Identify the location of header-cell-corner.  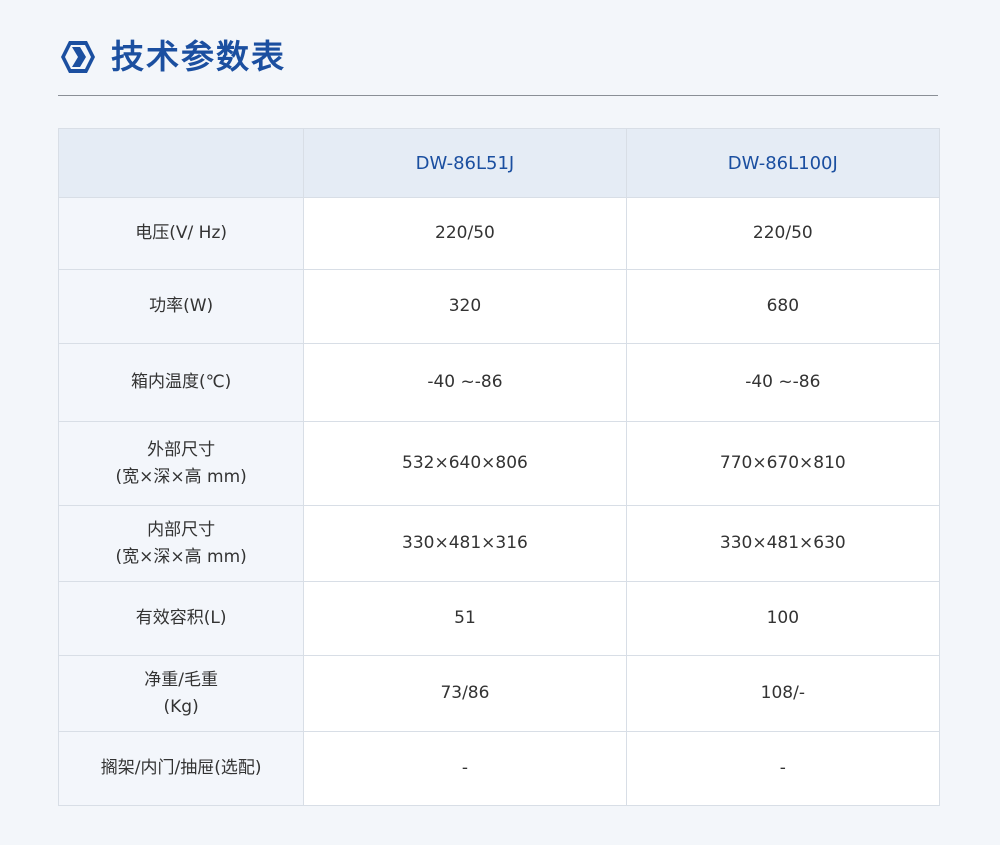
(181, 163).